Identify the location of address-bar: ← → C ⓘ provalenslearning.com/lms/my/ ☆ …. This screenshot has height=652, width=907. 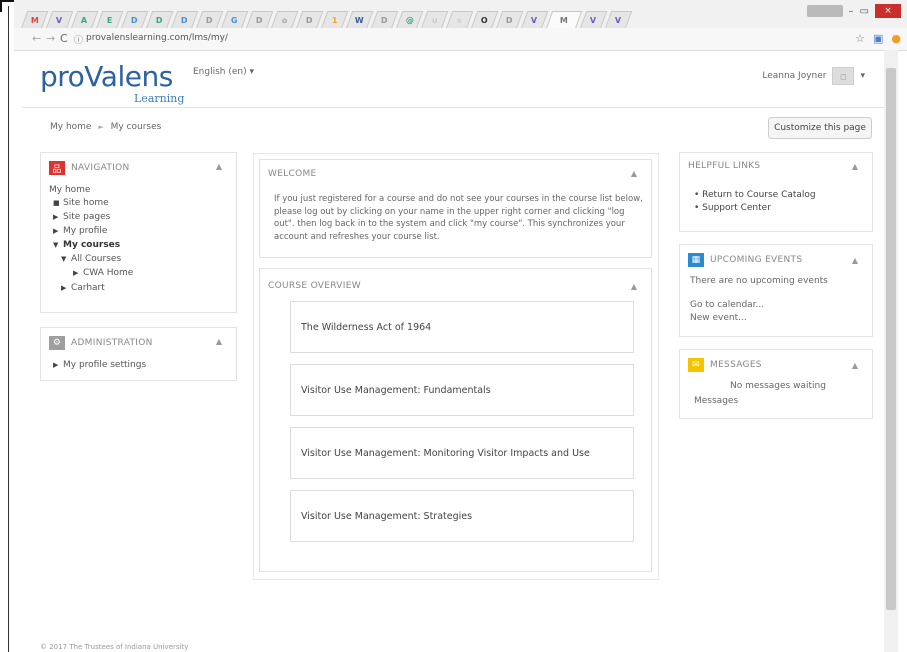
(460, 39).